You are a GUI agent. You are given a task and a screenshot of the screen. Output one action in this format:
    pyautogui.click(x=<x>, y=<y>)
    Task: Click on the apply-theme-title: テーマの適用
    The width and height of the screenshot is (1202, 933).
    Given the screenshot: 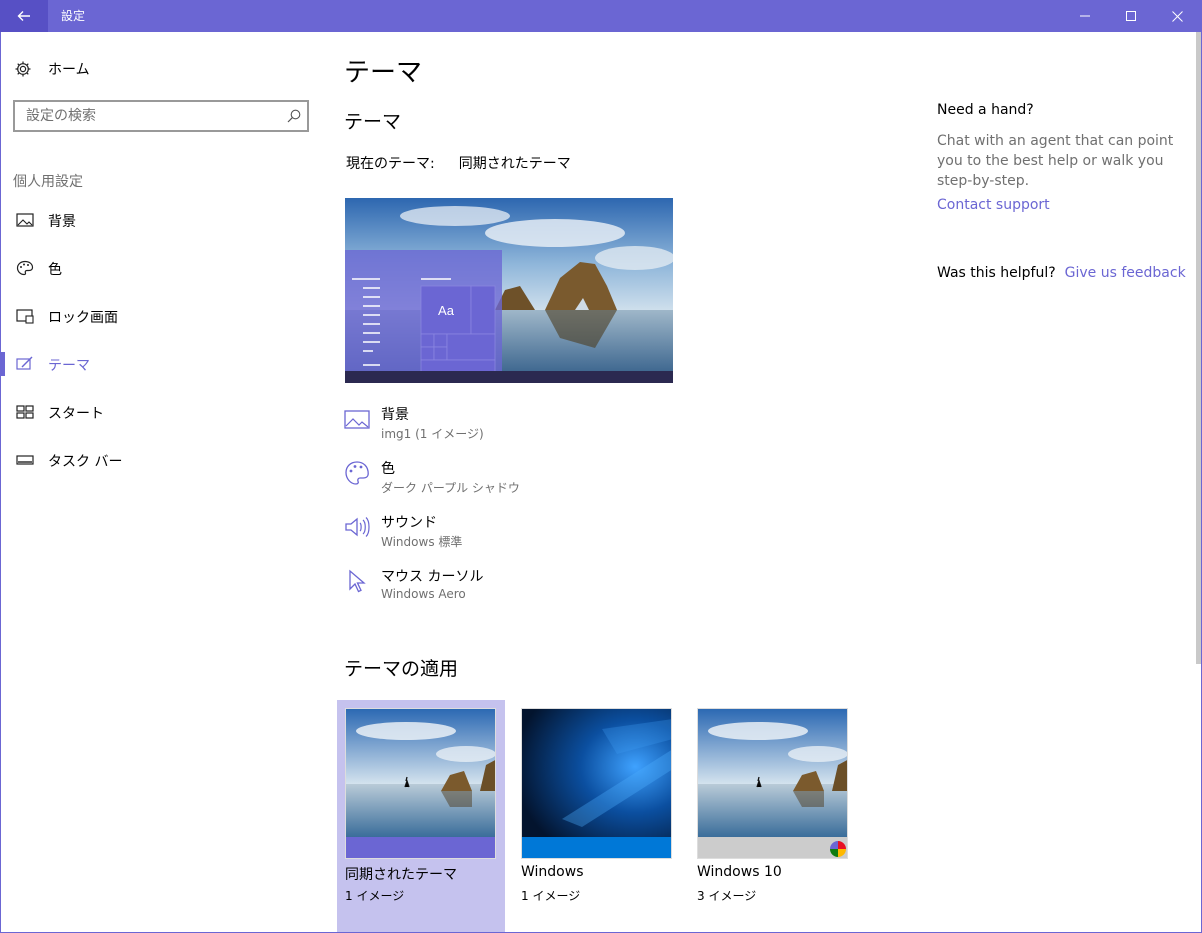 What is the action you would take?
    pyautogui.click(x=401, y=669)
    